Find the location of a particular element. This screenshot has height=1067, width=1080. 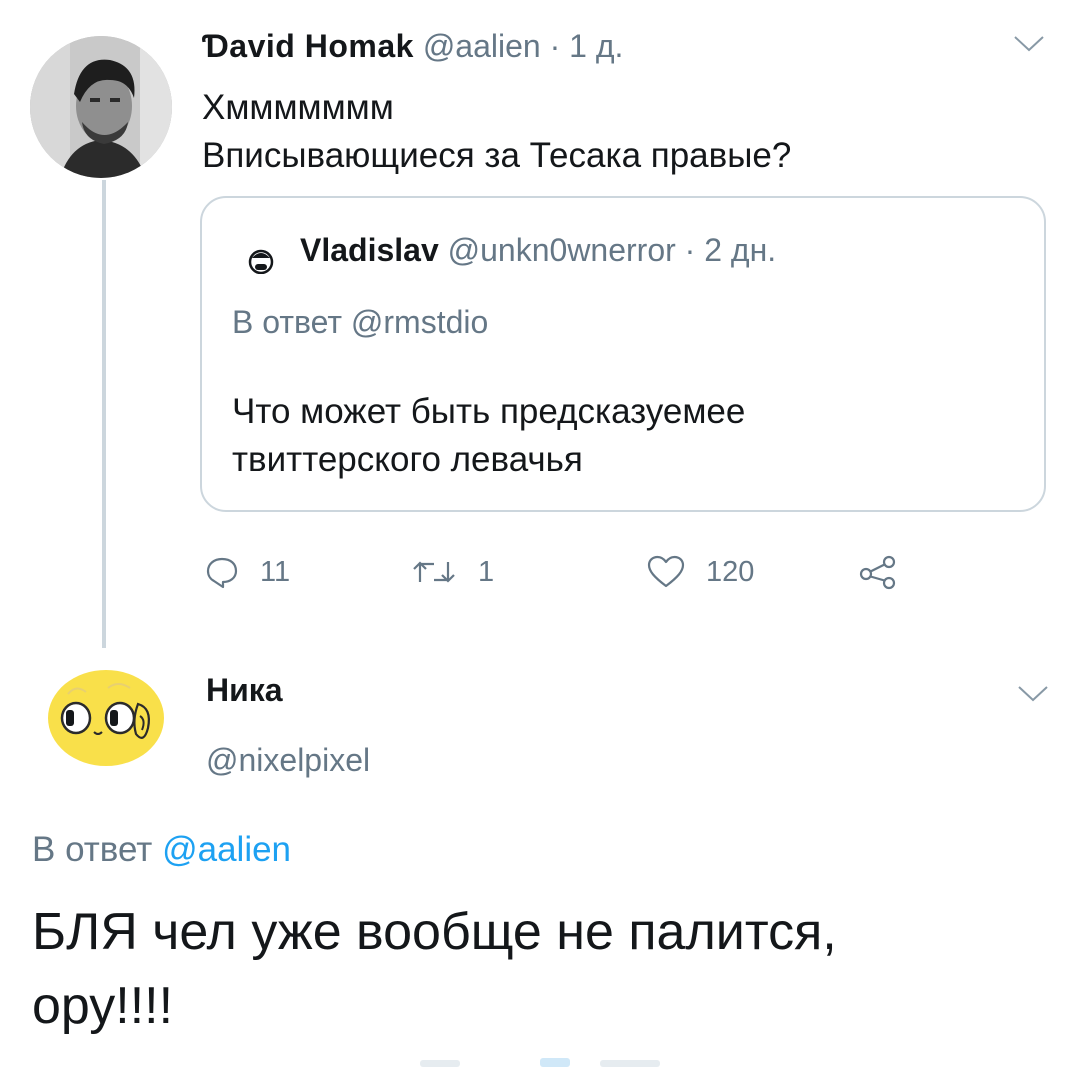

quoted-time: 2 дн. is located at coordinates (740, 250).